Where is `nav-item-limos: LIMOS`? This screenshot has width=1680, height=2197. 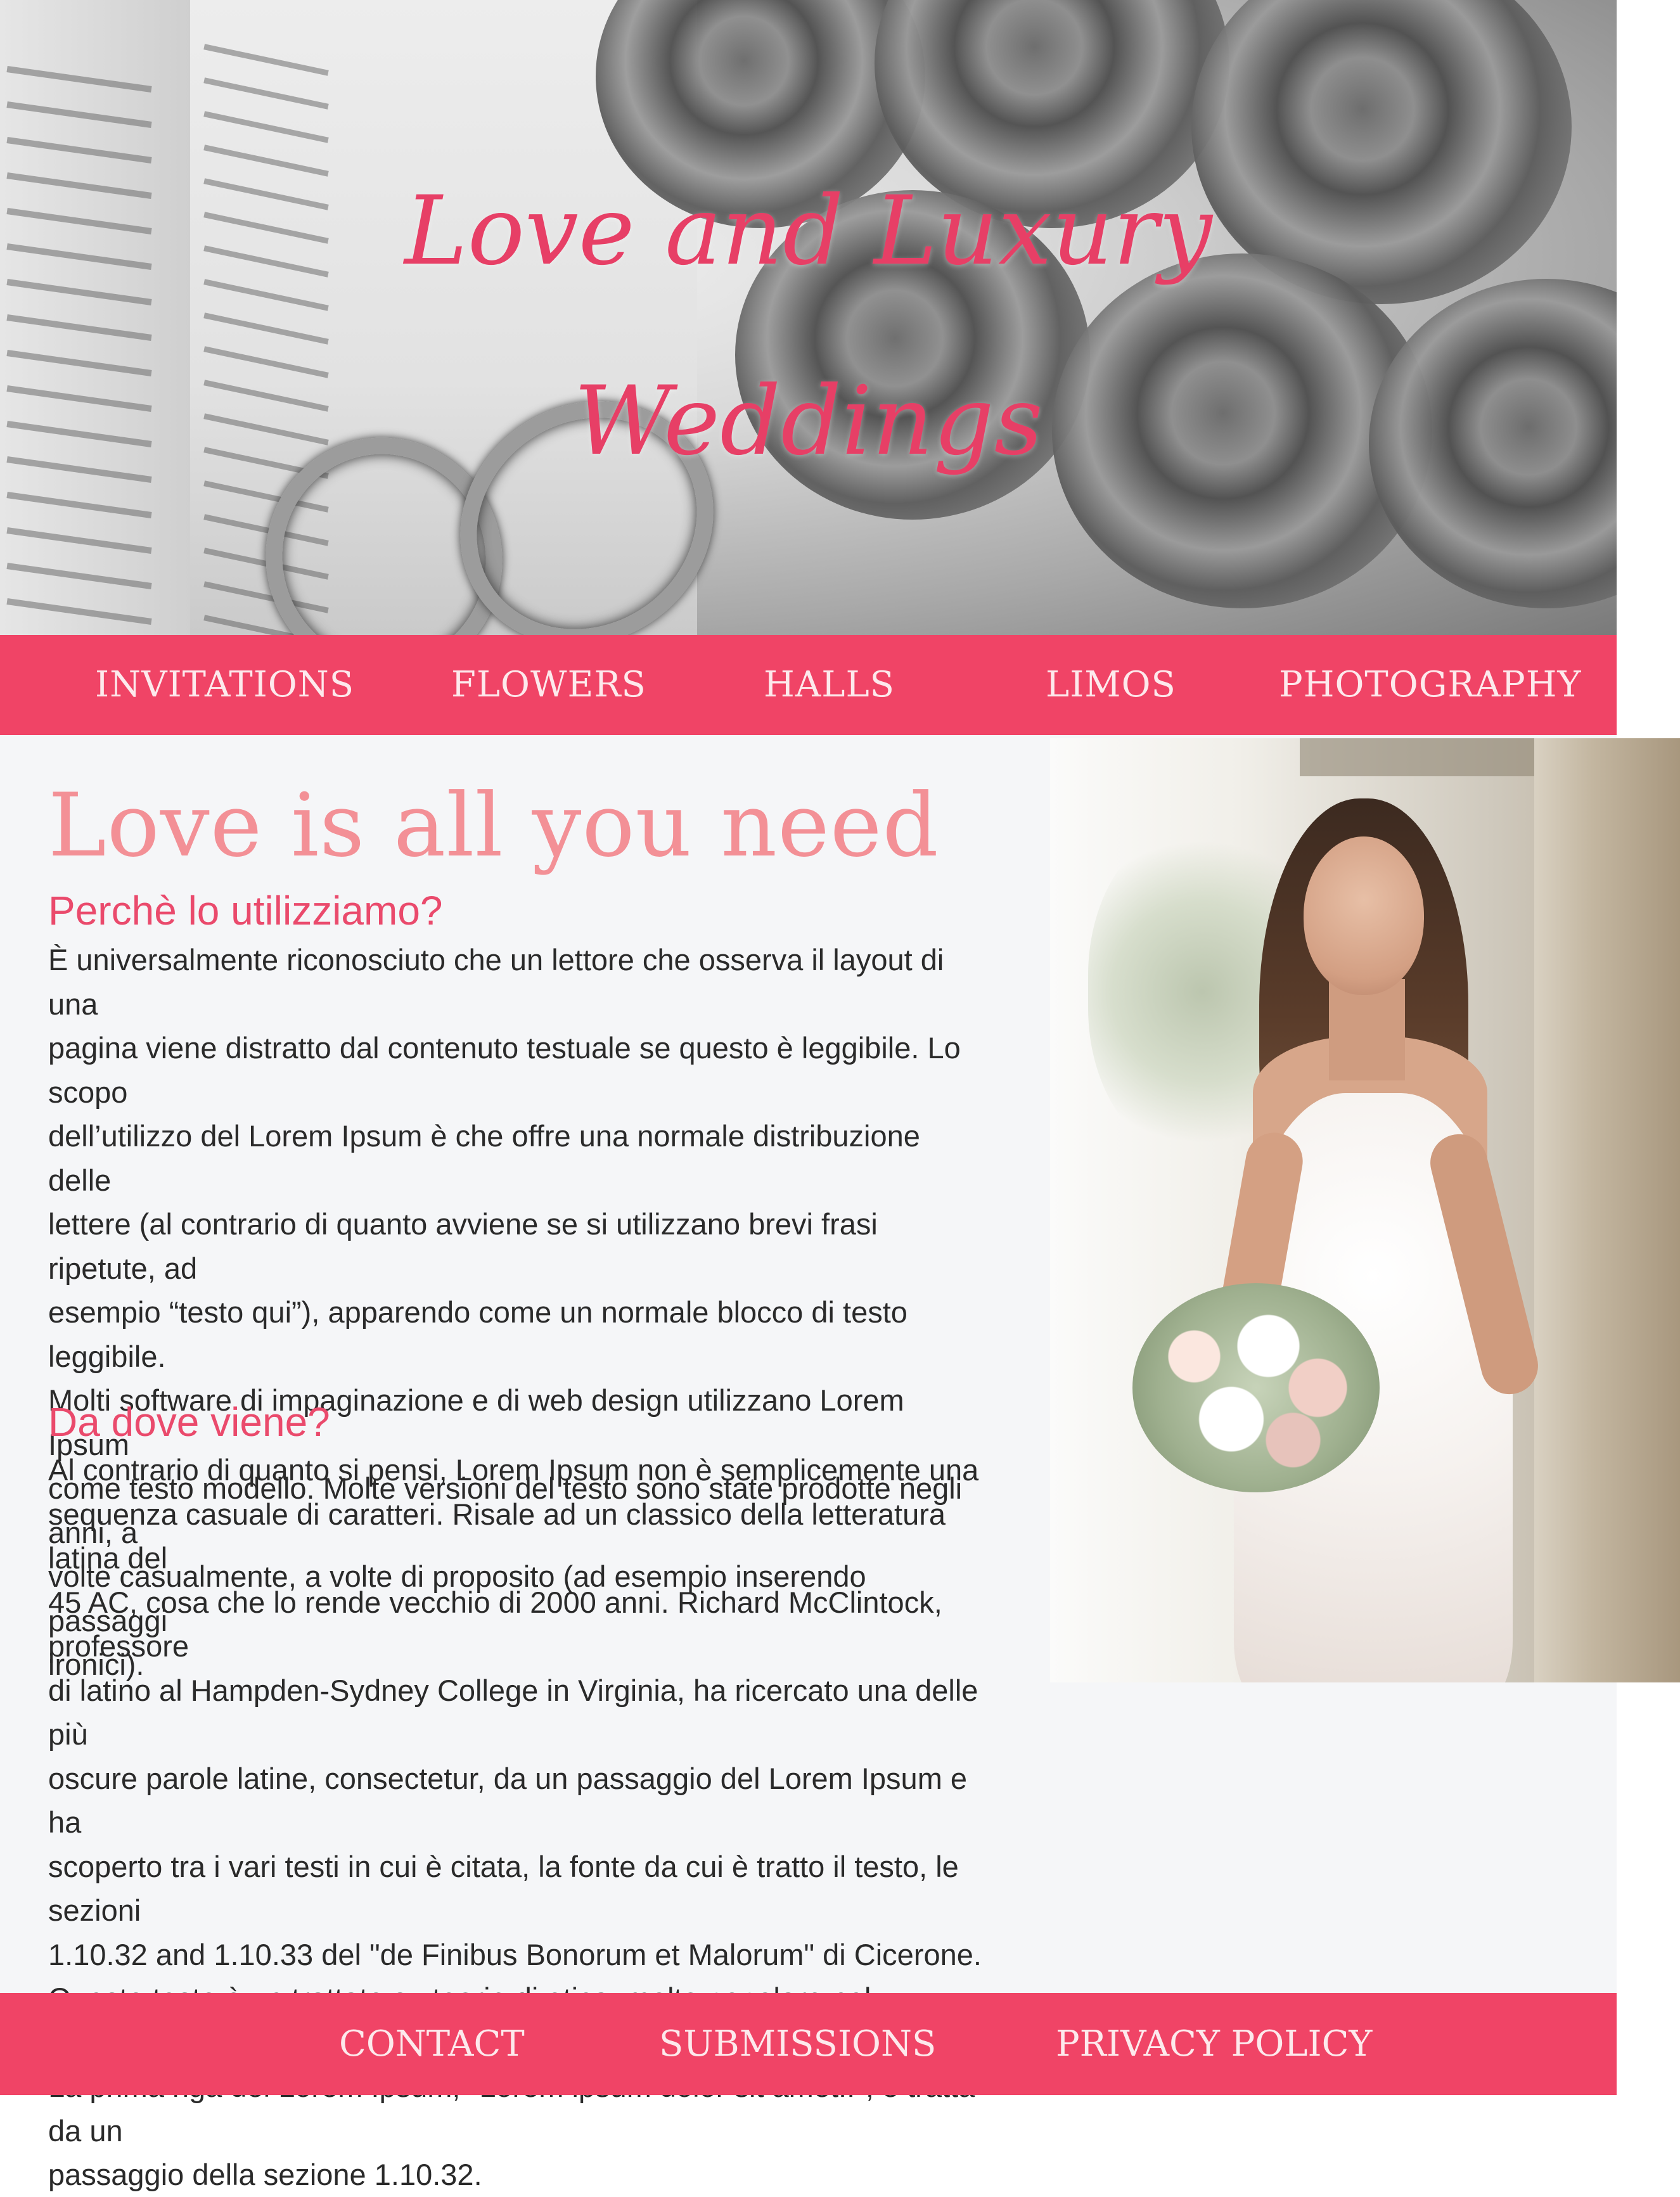 nav-item-limos: LIMOS is located at coordinates (1111, 685).